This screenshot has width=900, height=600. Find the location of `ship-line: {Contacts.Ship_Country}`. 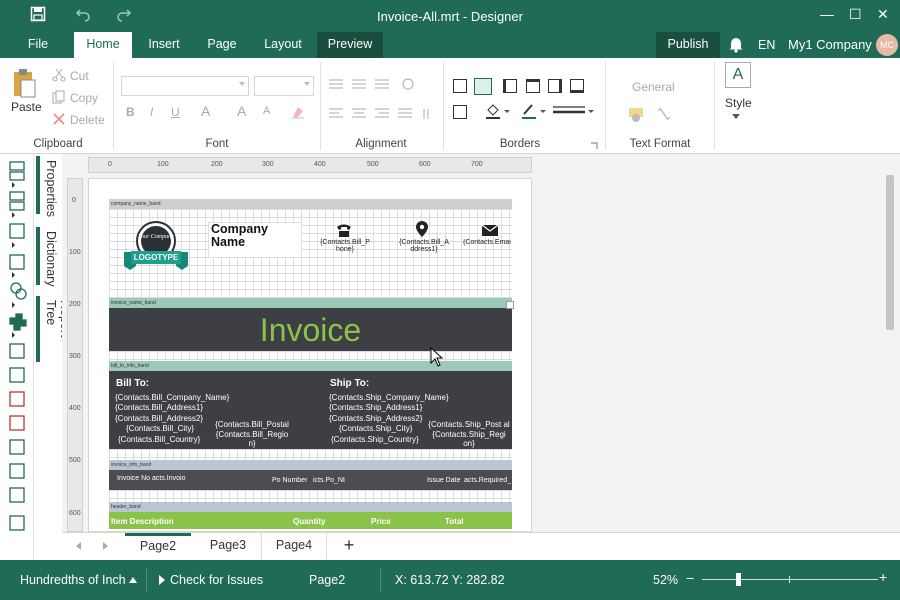

ship-line: {Contacts.Ship_Country} is located at coordinates (375, 439).